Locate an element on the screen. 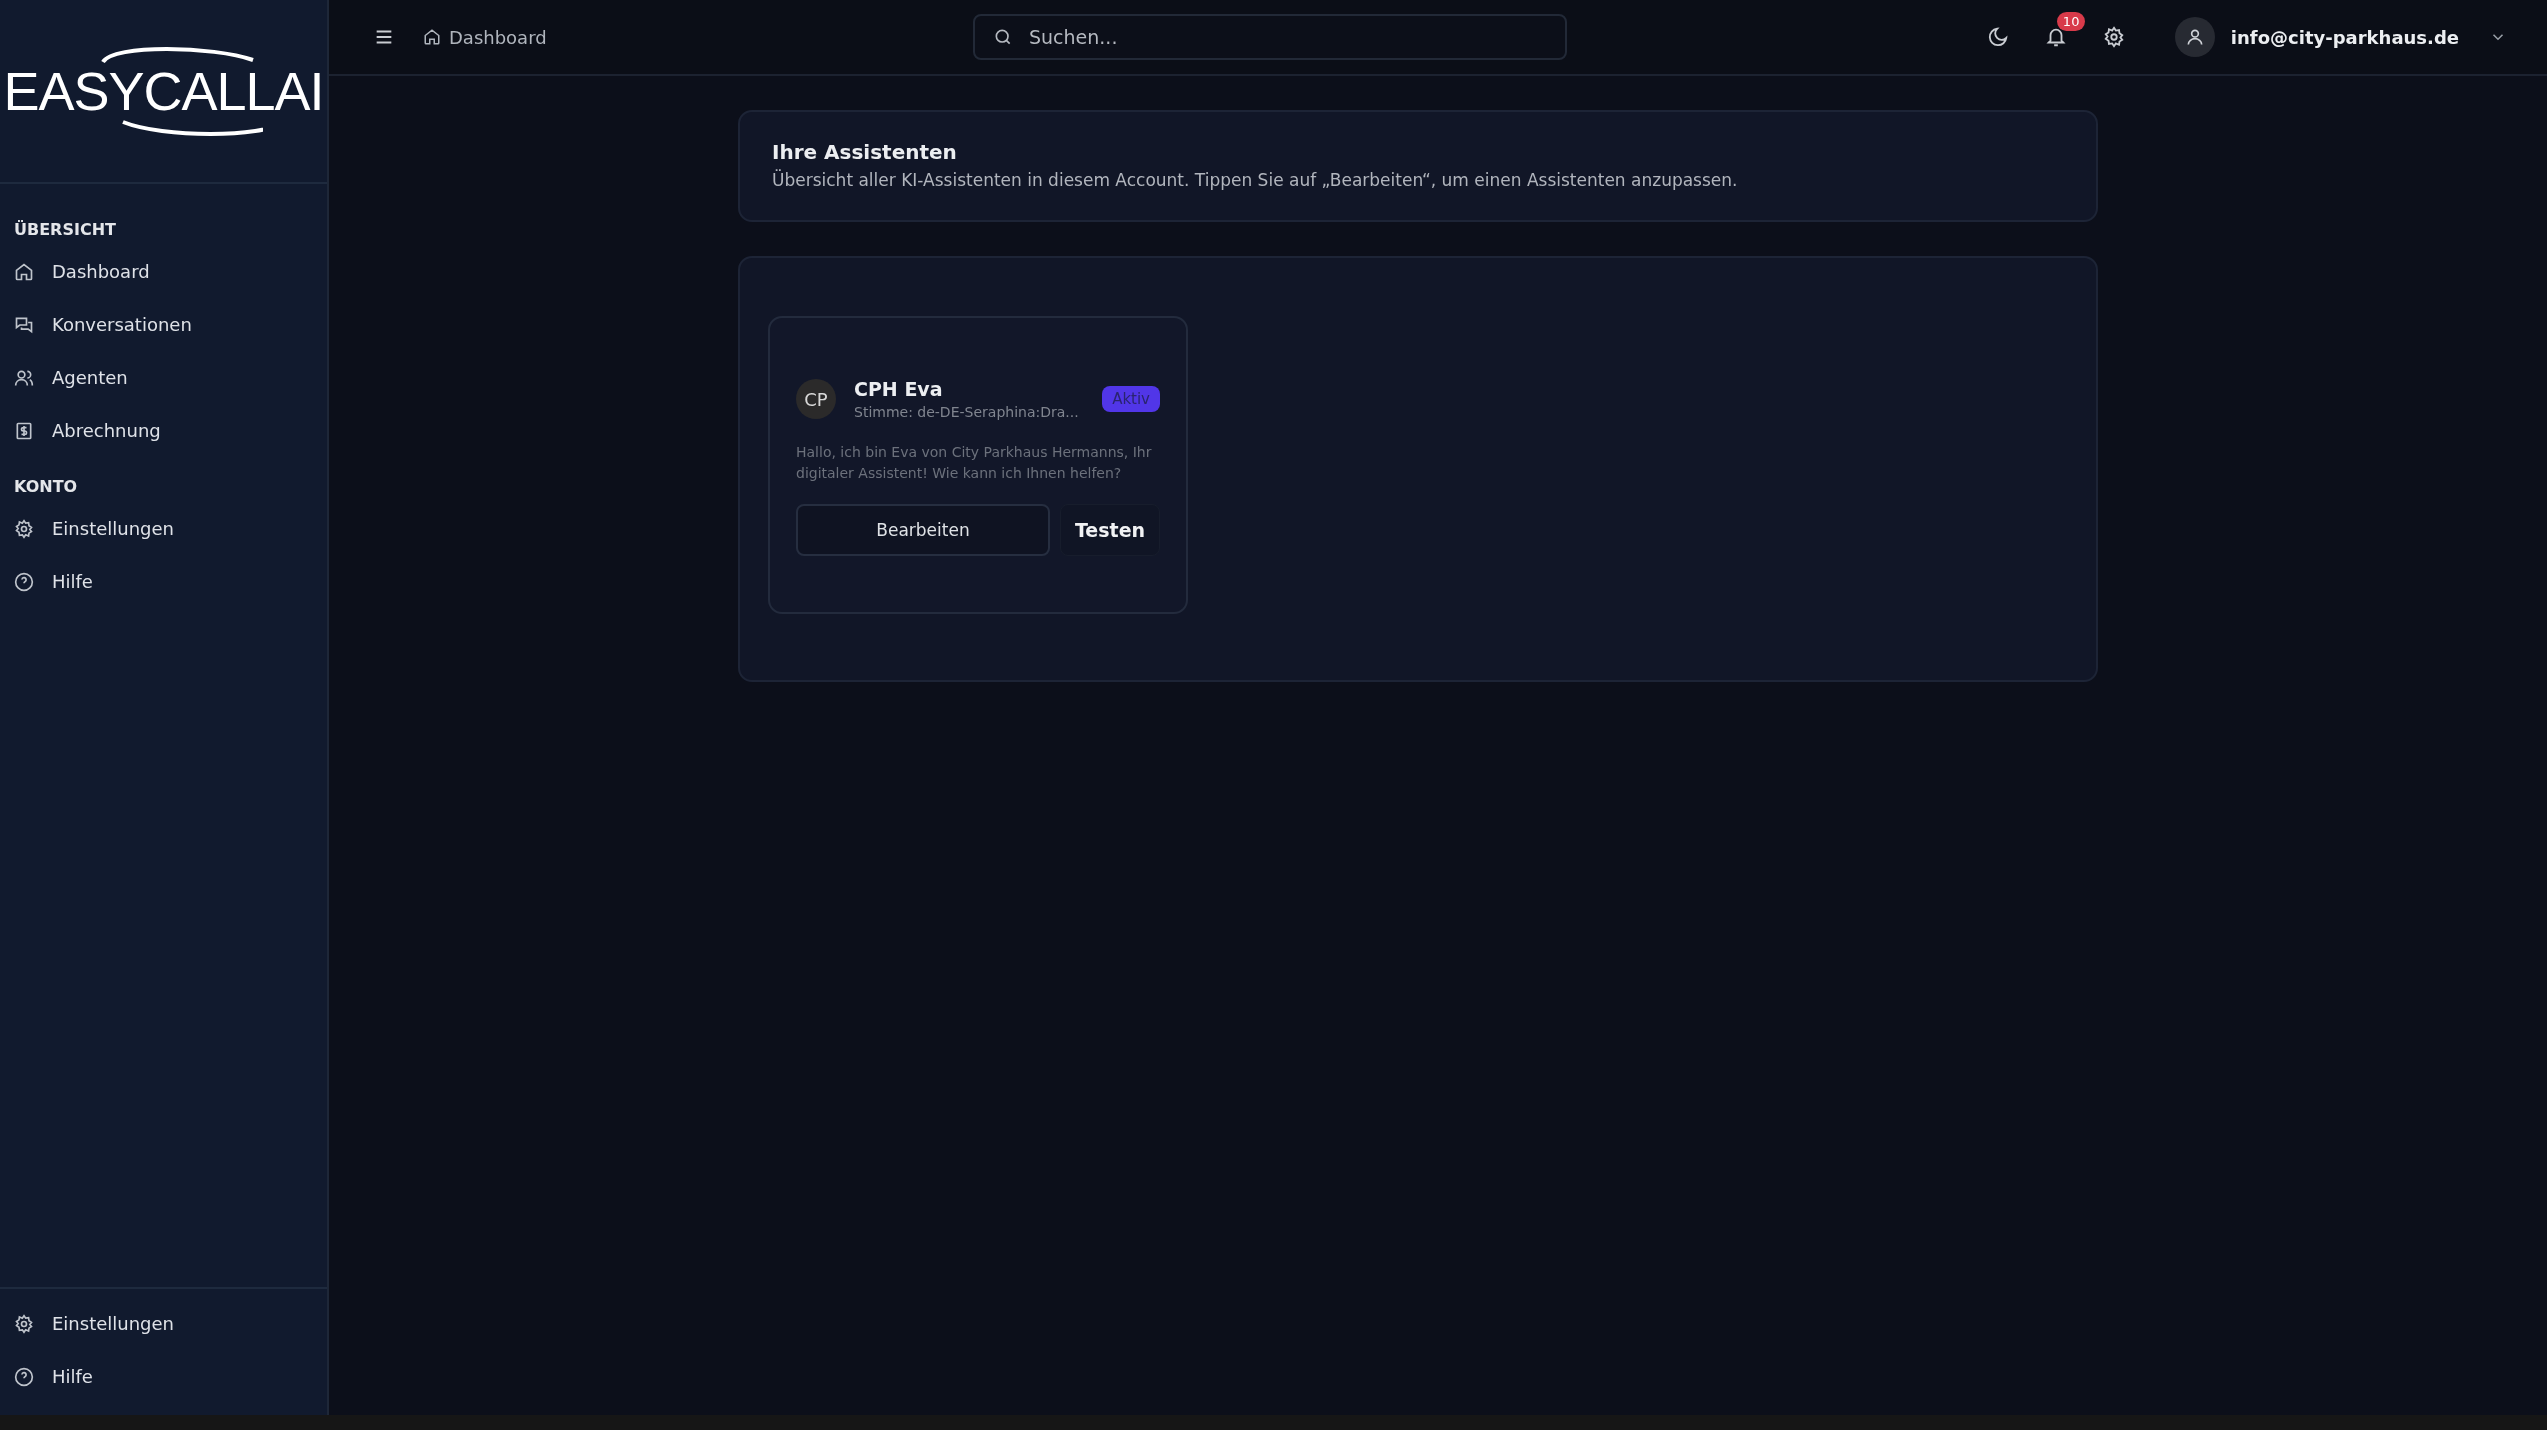 The height and width of the screenshot is (1430, 2547). nav-item: Agenten is located at coordinates (163, 377).